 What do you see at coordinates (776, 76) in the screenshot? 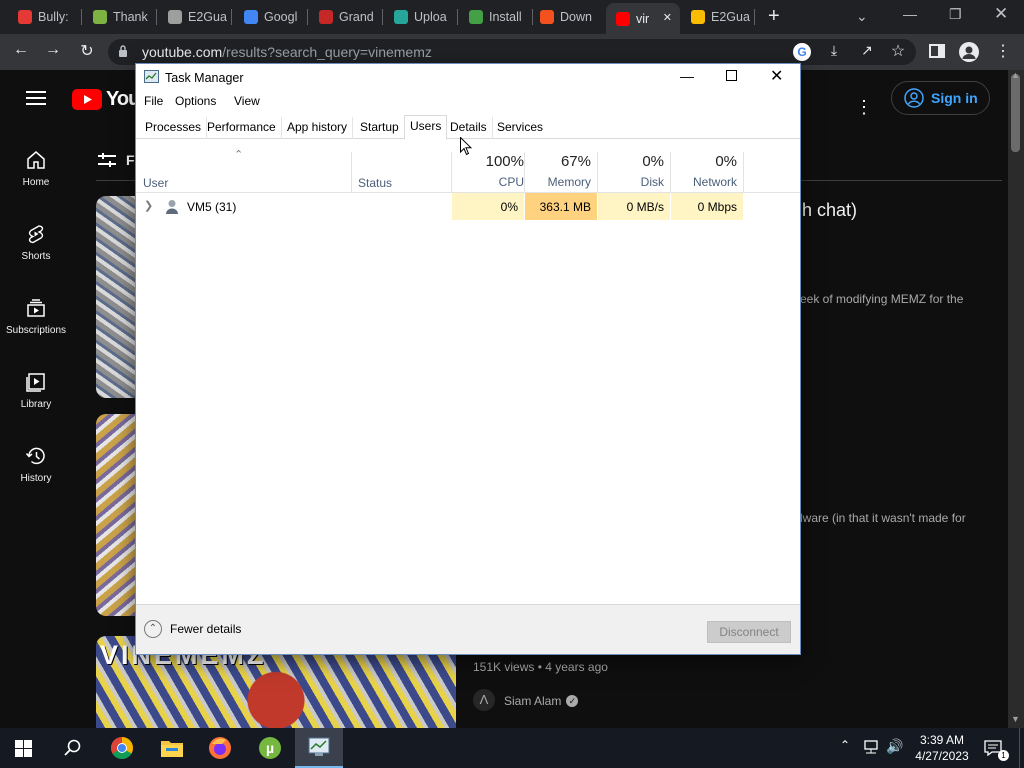
I see `close-button: ✕` at bounding box center [776, 76].